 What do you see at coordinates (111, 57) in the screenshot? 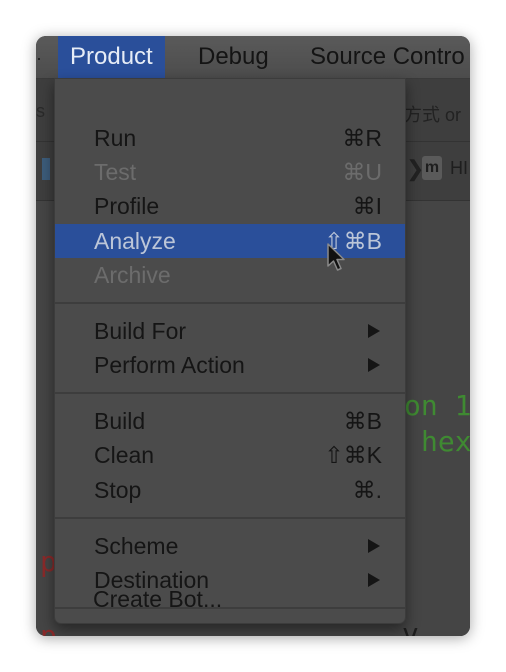
I see `menubar-product: Product` at bounding box center [111, 57].